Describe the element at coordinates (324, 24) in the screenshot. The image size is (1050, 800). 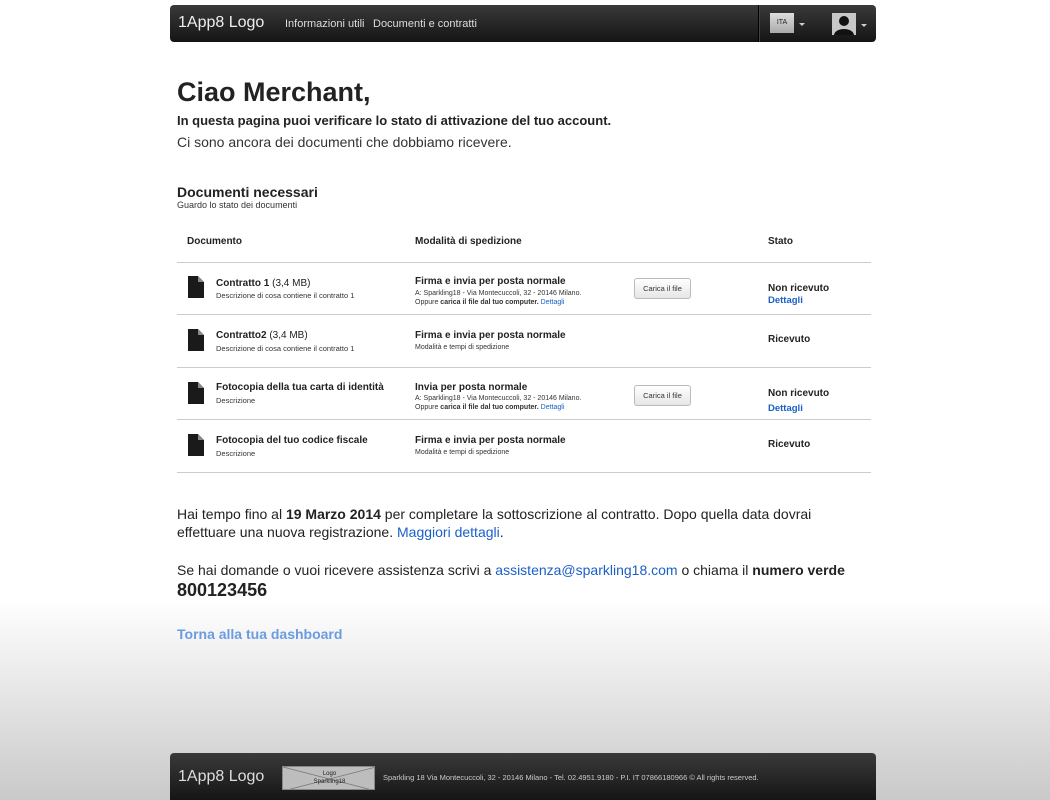
I see `nav-informazioni-utili: Informazioni utili` at that location.